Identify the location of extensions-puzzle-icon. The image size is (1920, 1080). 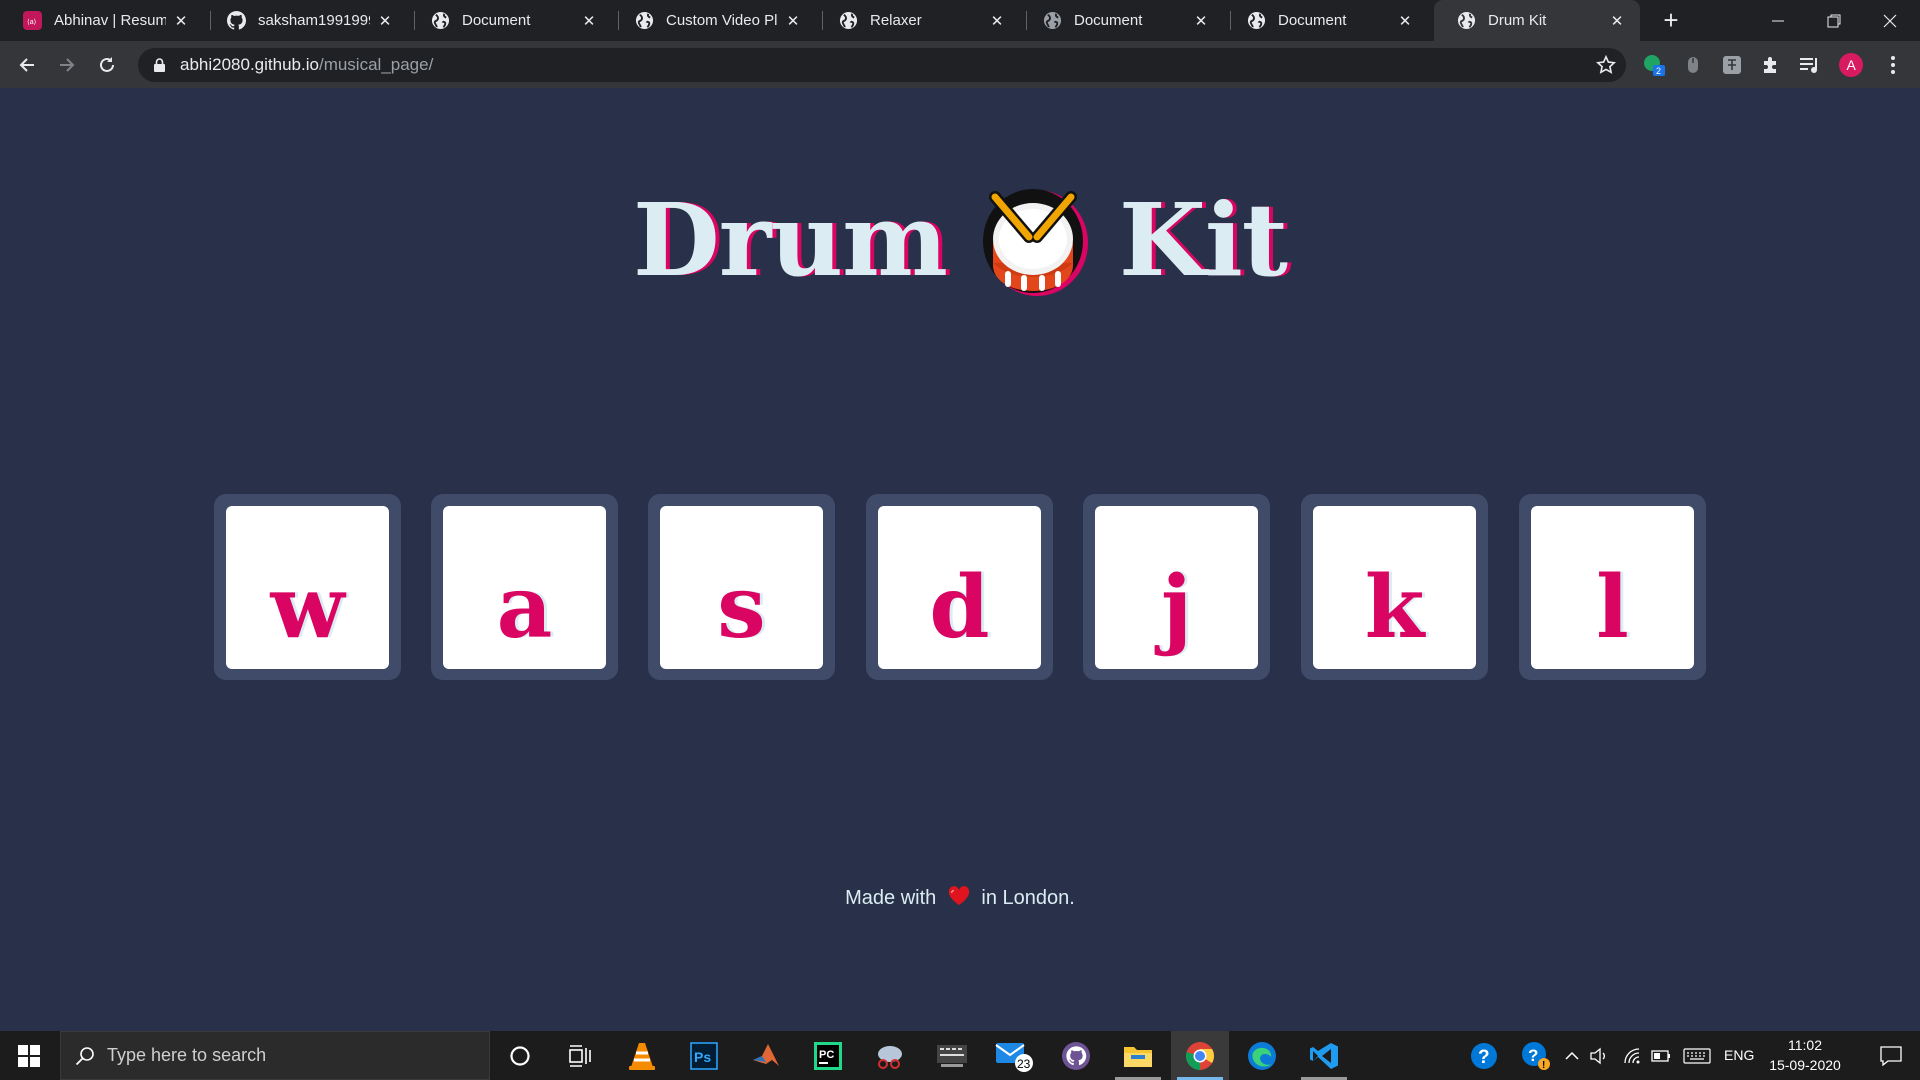
(1771, 65).